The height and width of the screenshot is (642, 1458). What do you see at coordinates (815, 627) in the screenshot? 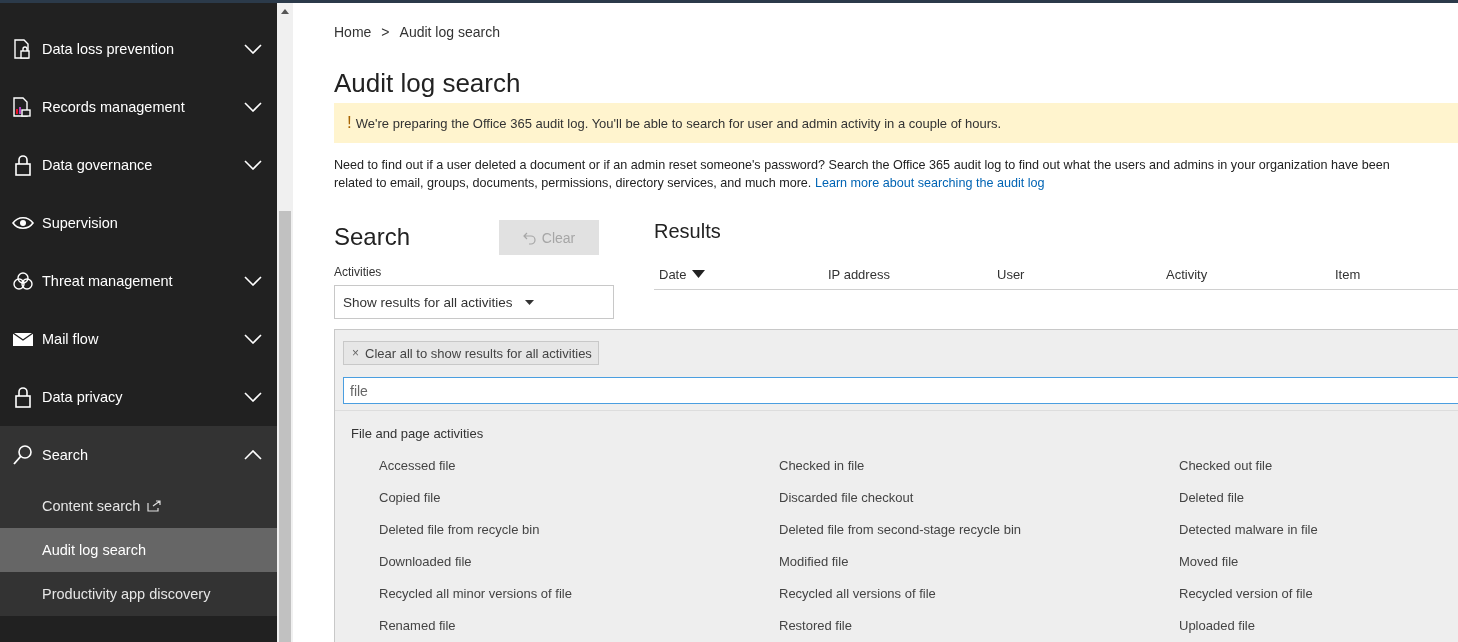
I see `activity-option: Restored file` at bounding box center [815, 627].